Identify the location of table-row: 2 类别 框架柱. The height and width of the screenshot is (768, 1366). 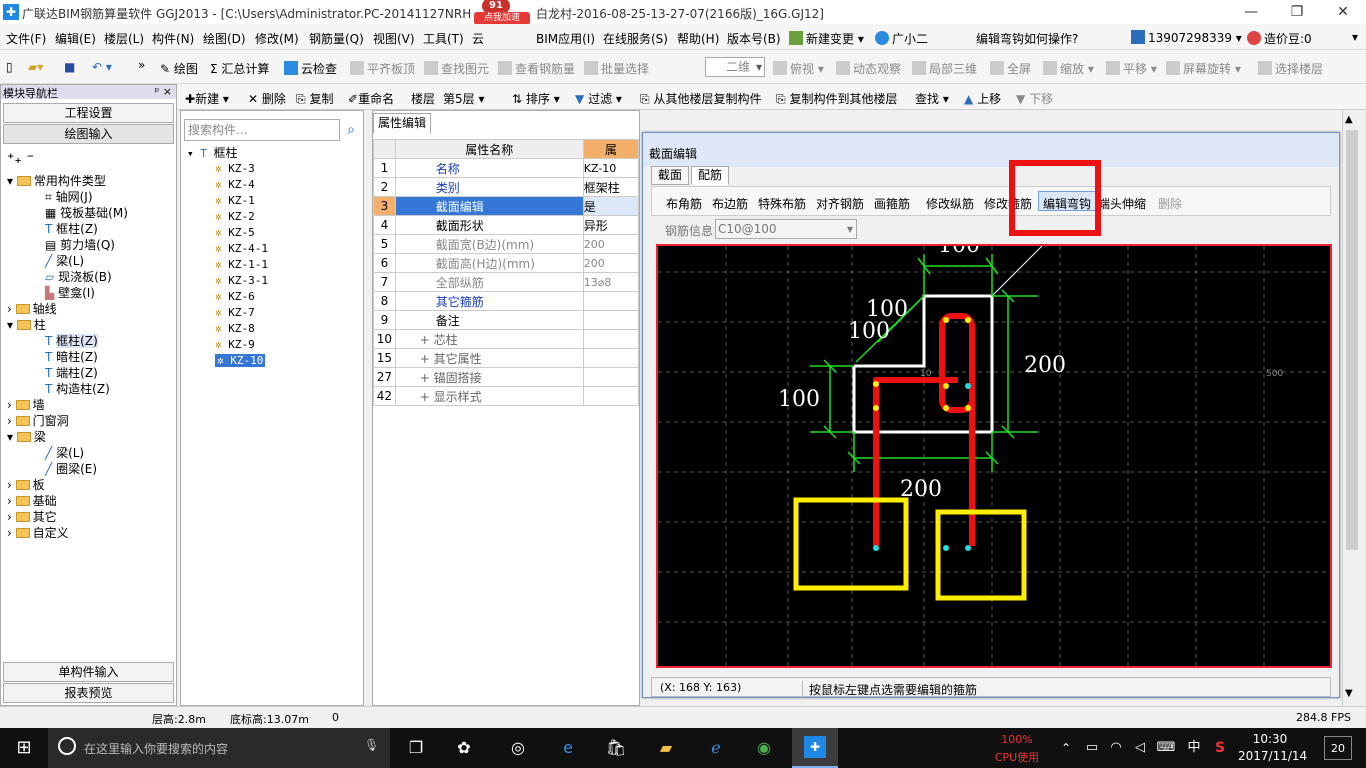
(506, 187).